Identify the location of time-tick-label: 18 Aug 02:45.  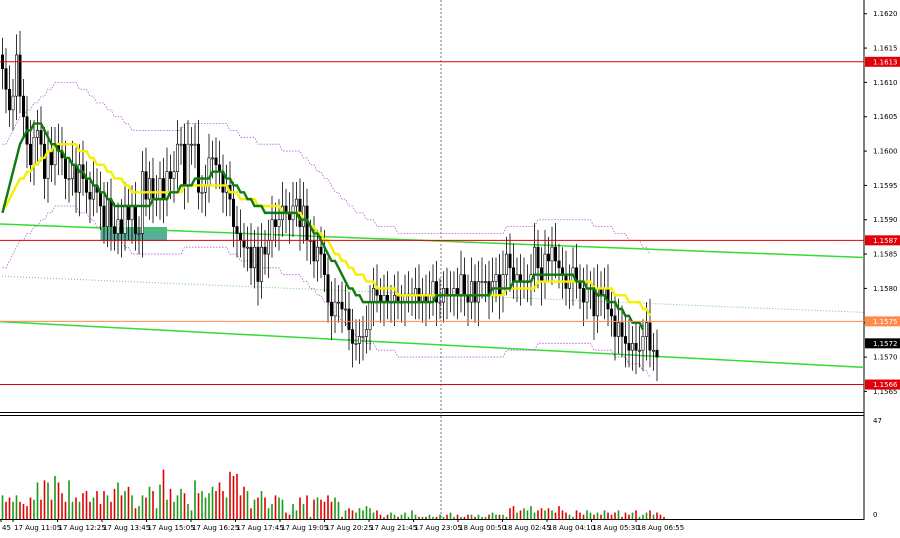
(527, 528).